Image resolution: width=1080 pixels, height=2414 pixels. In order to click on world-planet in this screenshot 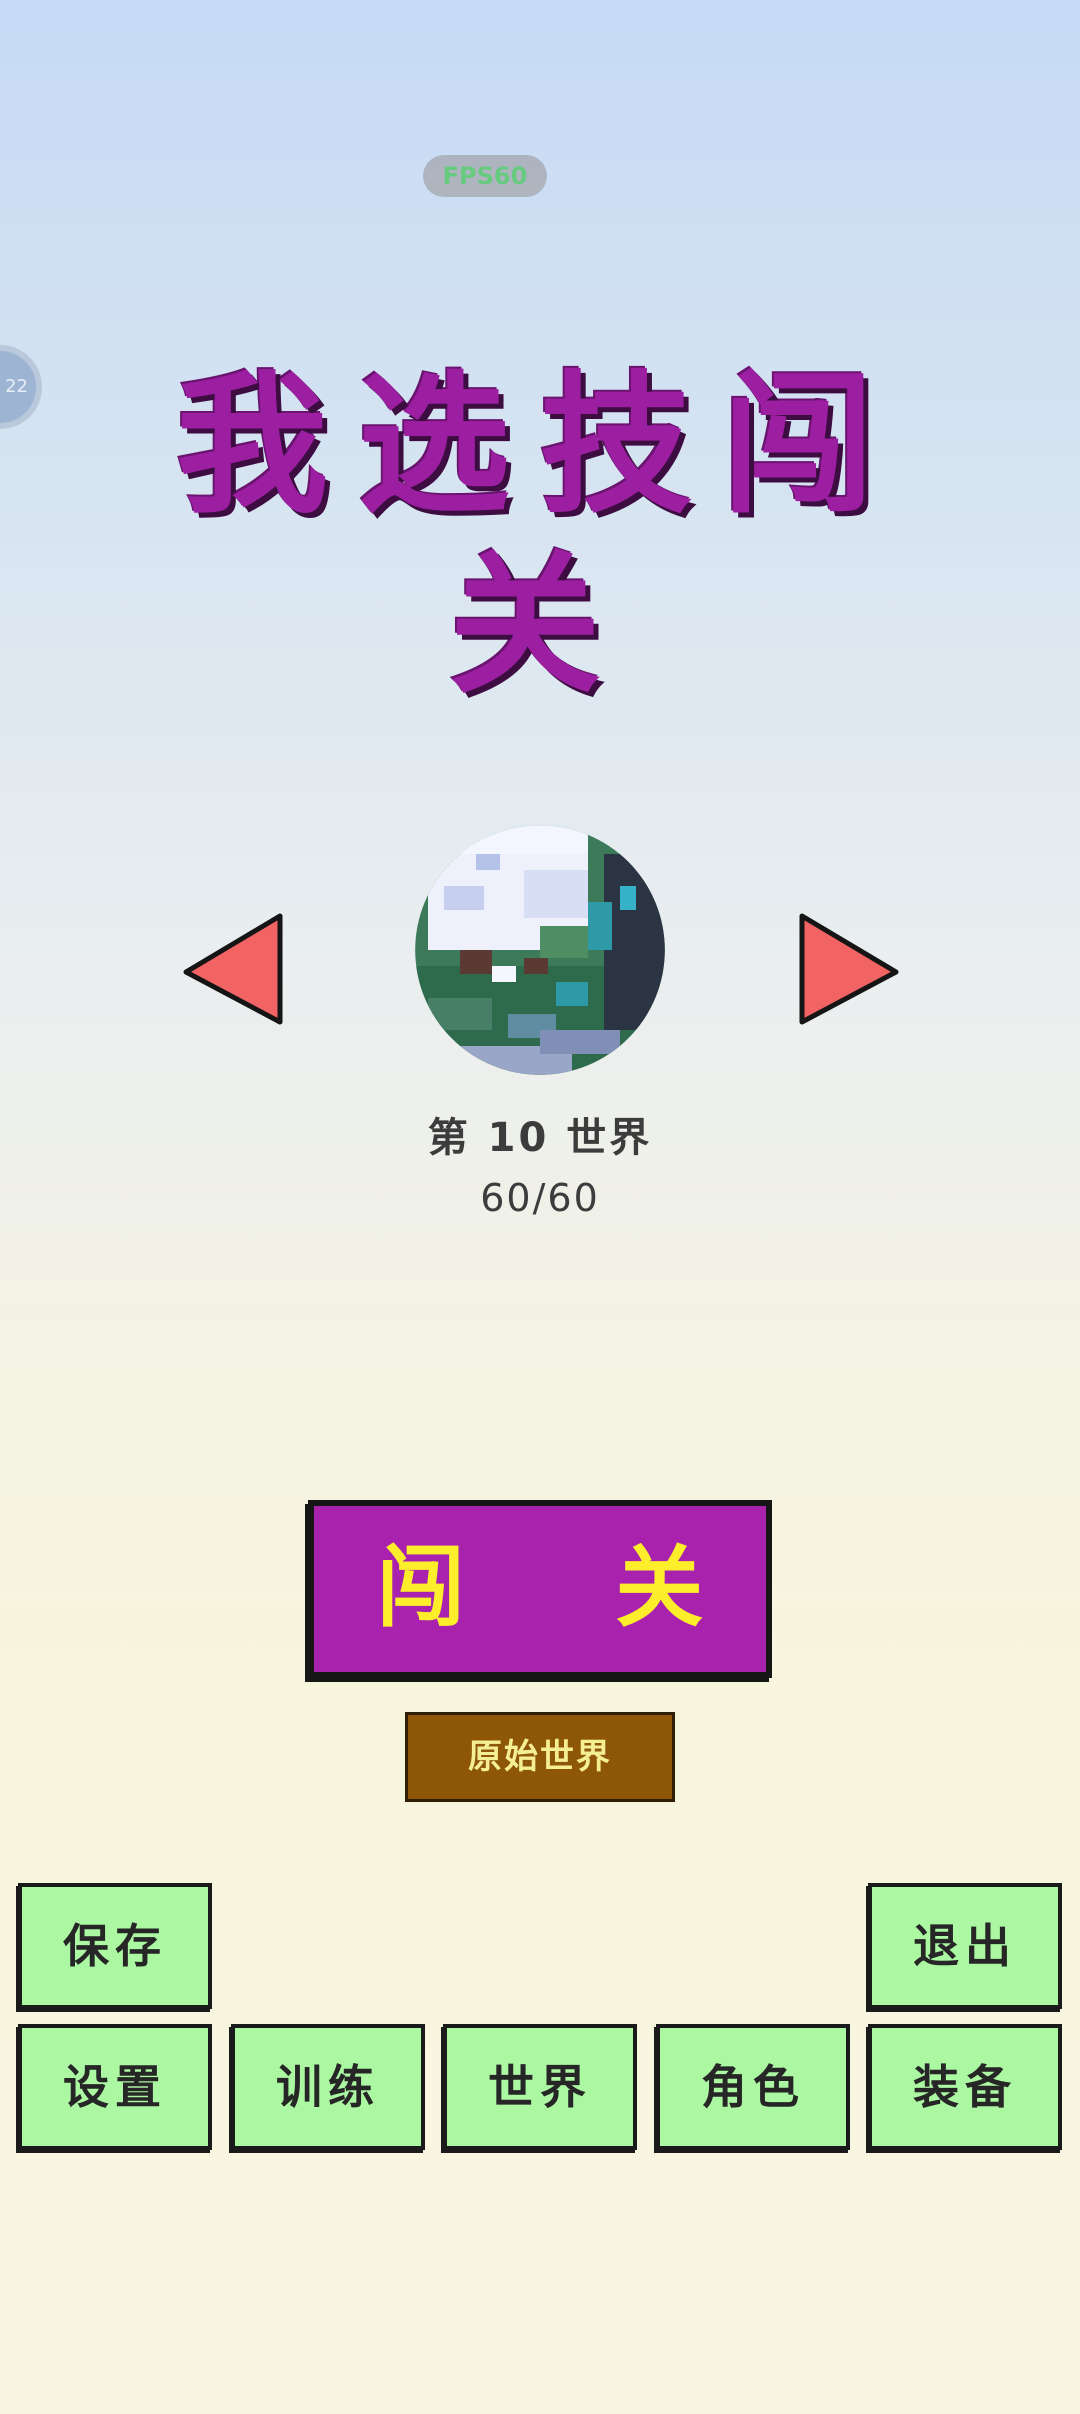, I will do `click(540, 950)`.